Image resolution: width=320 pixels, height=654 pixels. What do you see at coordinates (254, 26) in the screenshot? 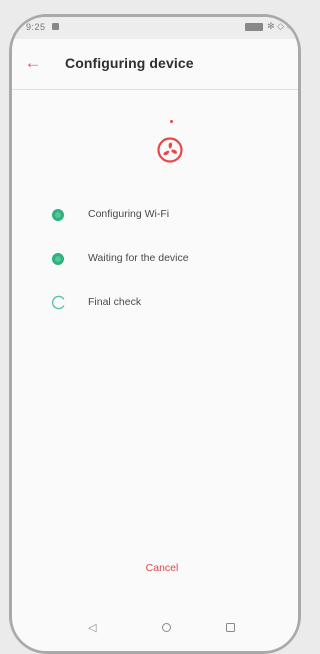
I see `battery-icon` at bounding box center [254, 26].